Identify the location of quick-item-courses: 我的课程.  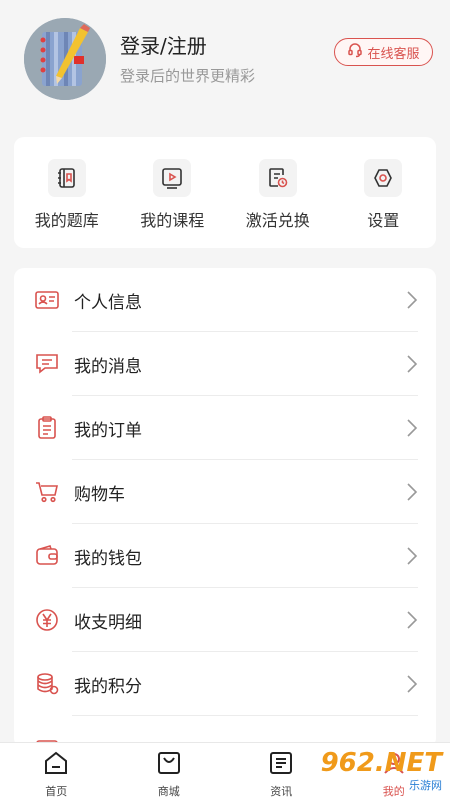
(172, 195).